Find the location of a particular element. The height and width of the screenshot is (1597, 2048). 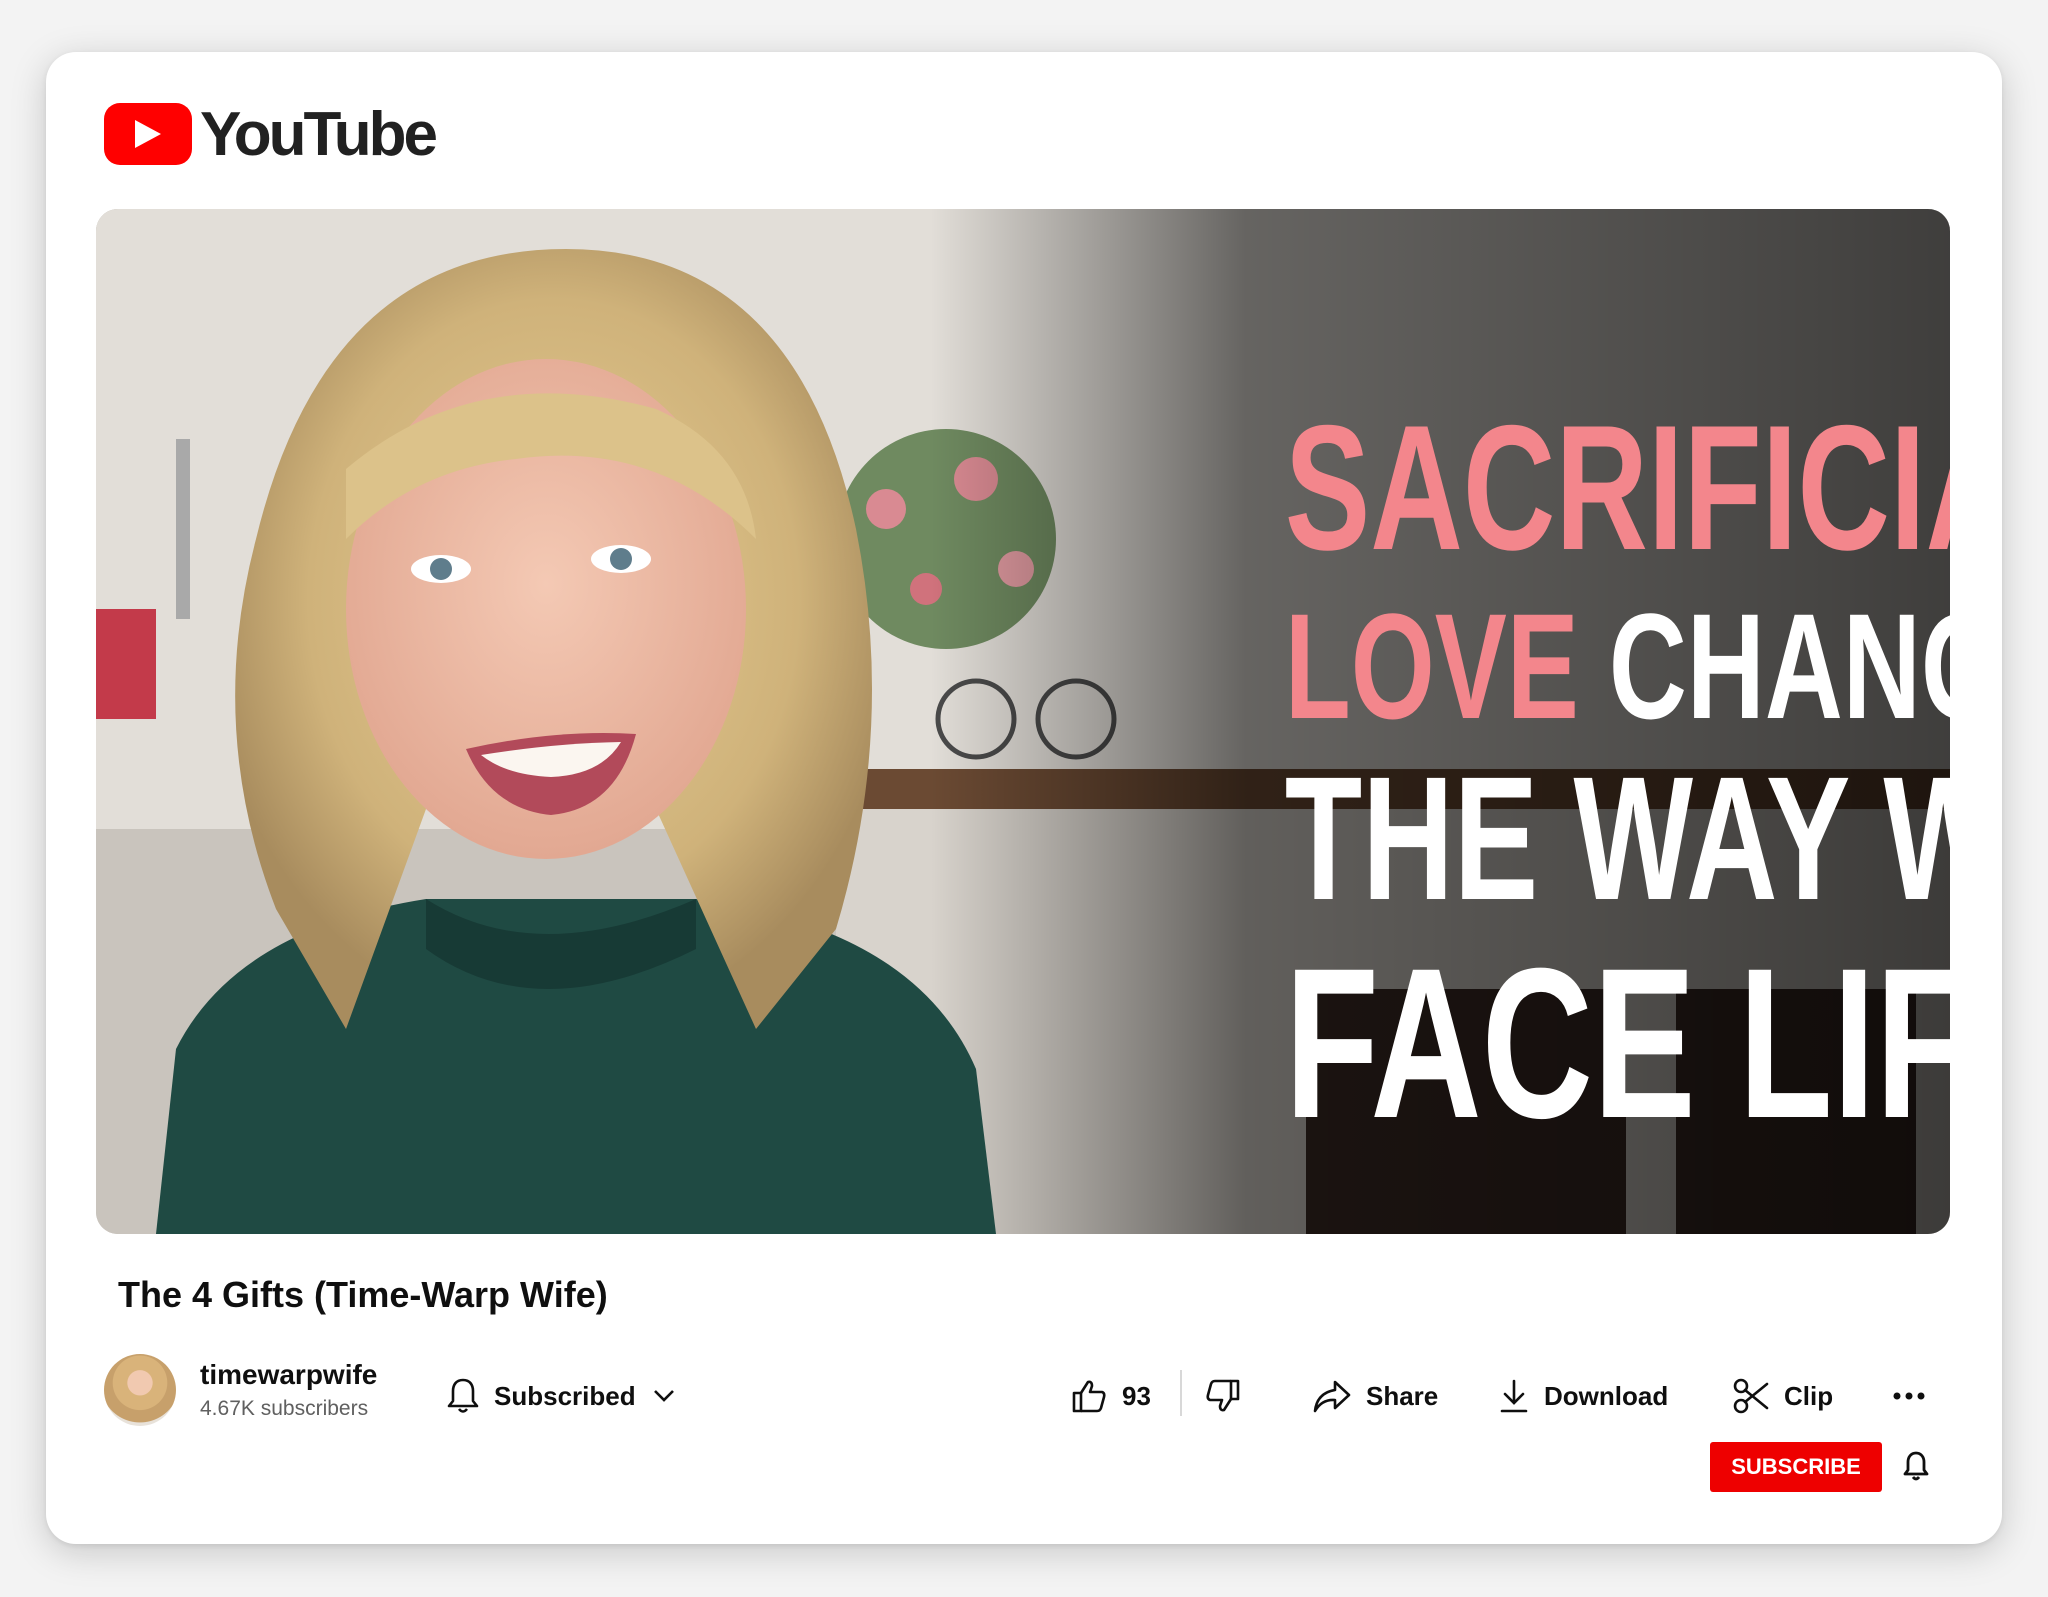

youtube-logo: YouTube is located at coordinates (271, 134).